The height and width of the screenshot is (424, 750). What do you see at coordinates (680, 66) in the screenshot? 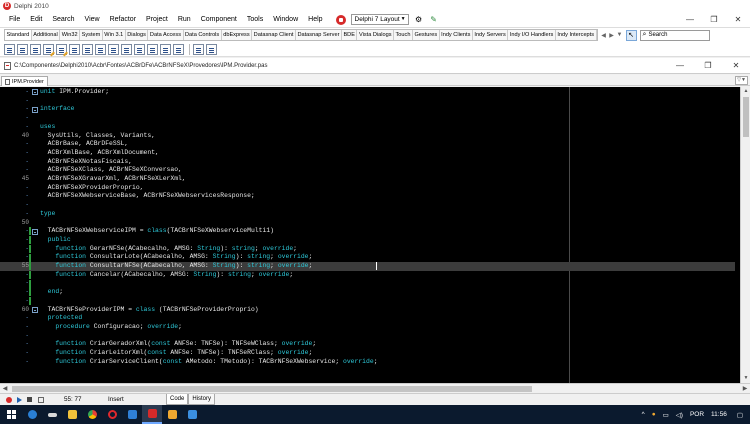
I see `editor-minimize-button: —` at bounding box center [680, 66].